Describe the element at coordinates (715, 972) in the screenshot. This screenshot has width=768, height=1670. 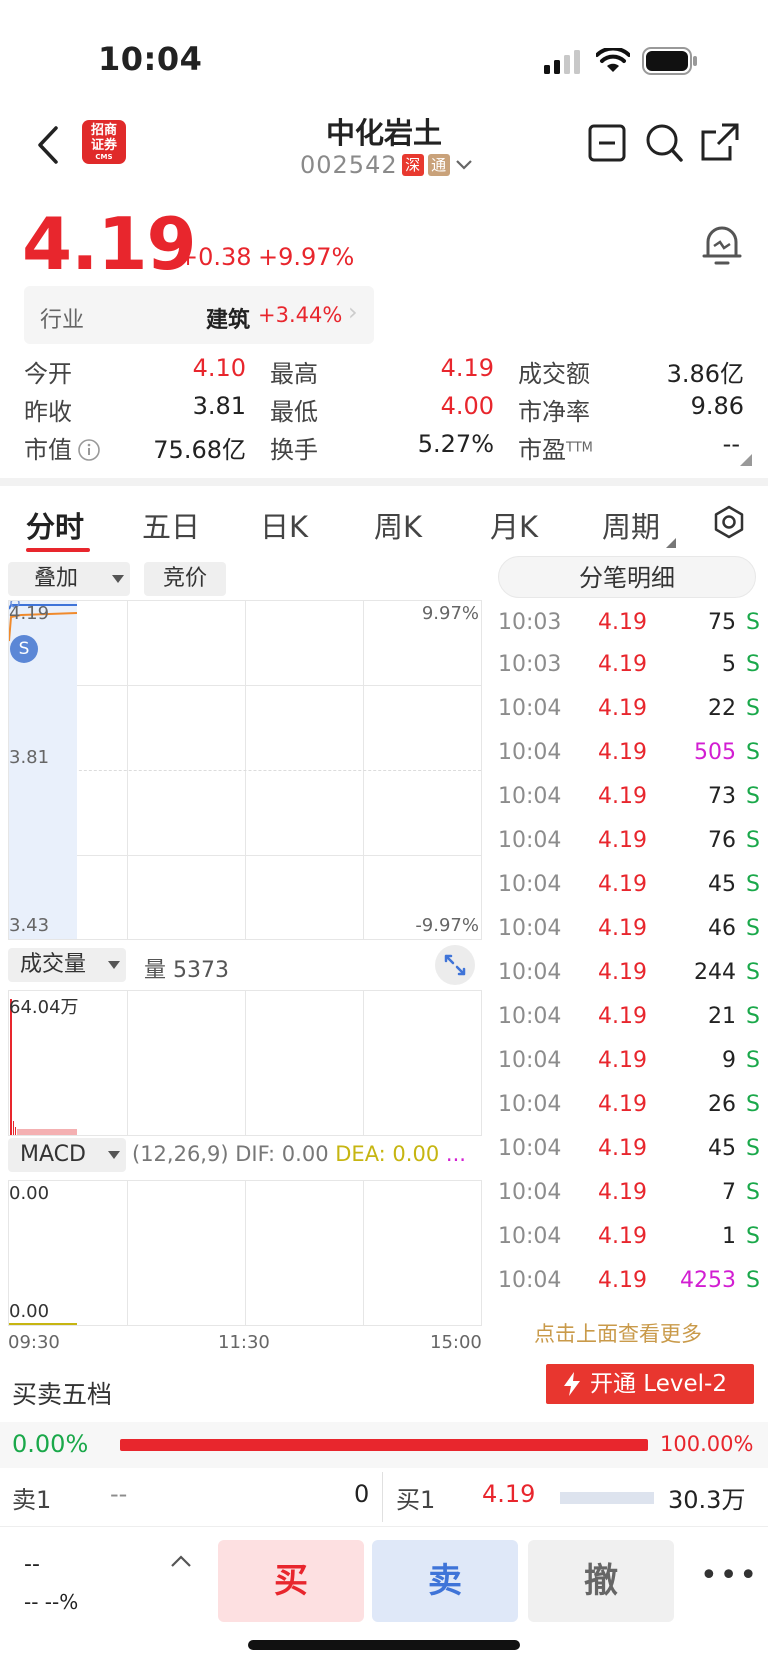
I see `tick-volume: 244` at that location.